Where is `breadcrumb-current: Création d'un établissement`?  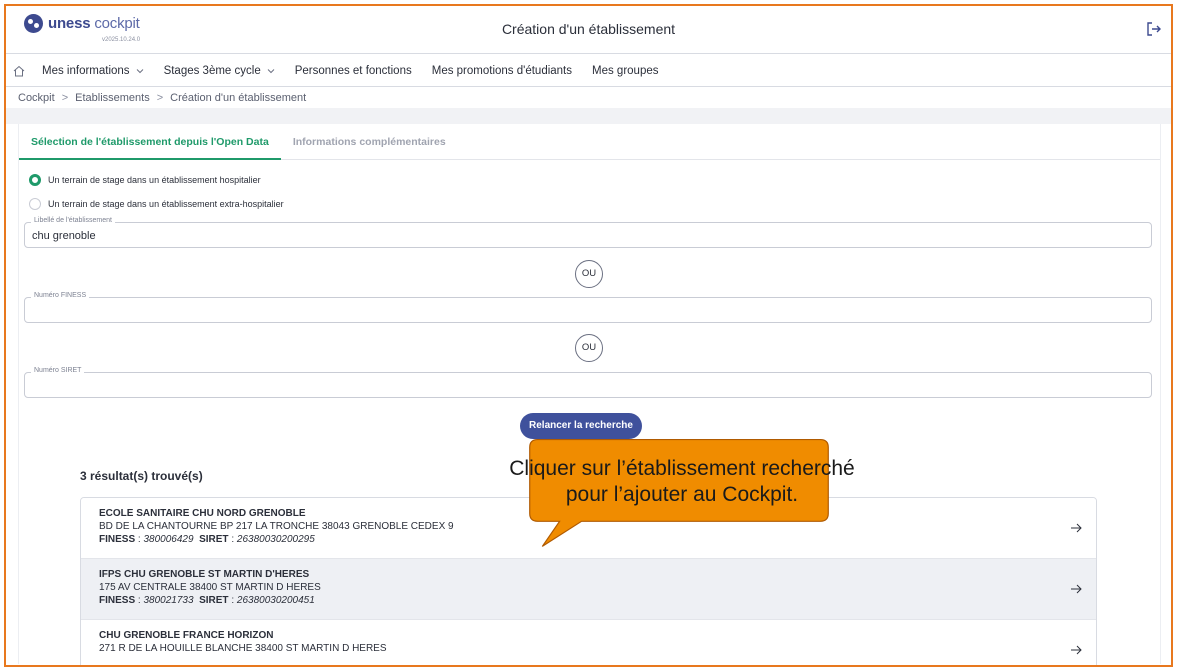 breadcrumb-current: Création d'un établissement is located at coordinates (238, 98).